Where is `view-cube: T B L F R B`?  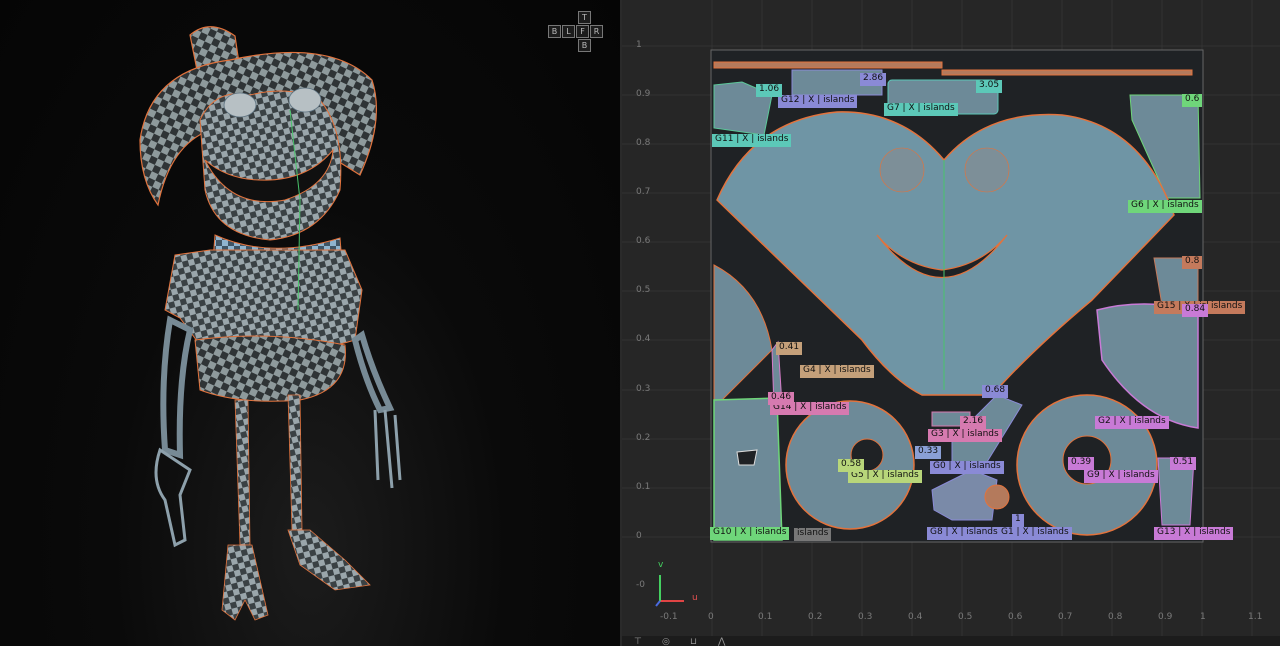
view-cube: T B L F R B is located at coordinates (578, 33).